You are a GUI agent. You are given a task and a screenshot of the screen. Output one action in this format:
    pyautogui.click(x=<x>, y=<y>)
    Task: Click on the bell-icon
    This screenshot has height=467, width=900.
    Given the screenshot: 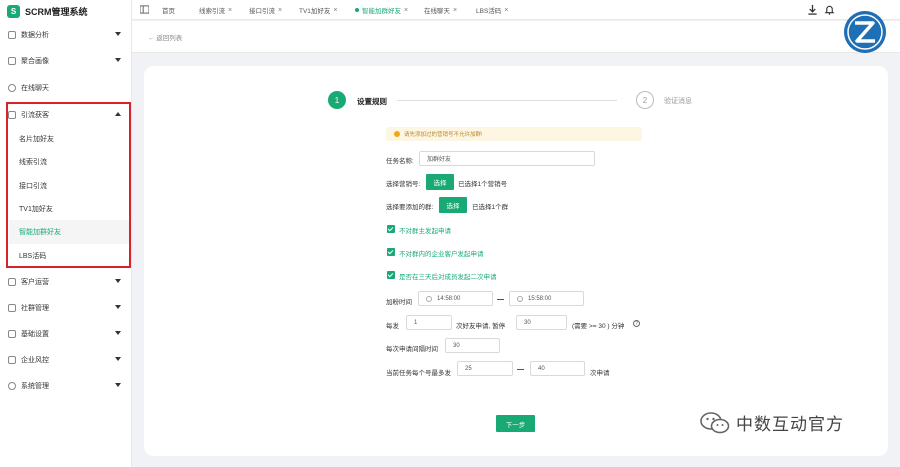 What is the action you would take?
    pyautogui.click(x=829, y=9)
    